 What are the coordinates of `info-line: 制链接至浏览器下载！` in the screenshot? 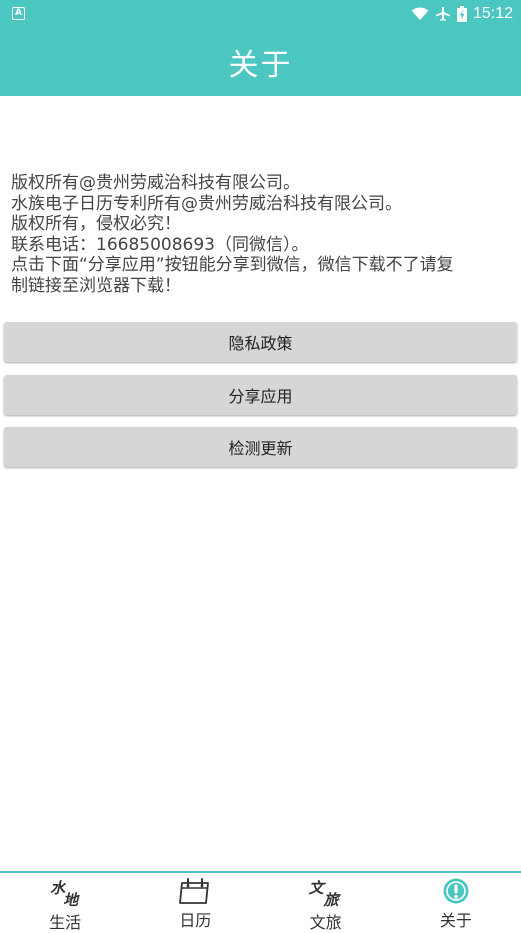 It's located at (96, 285).